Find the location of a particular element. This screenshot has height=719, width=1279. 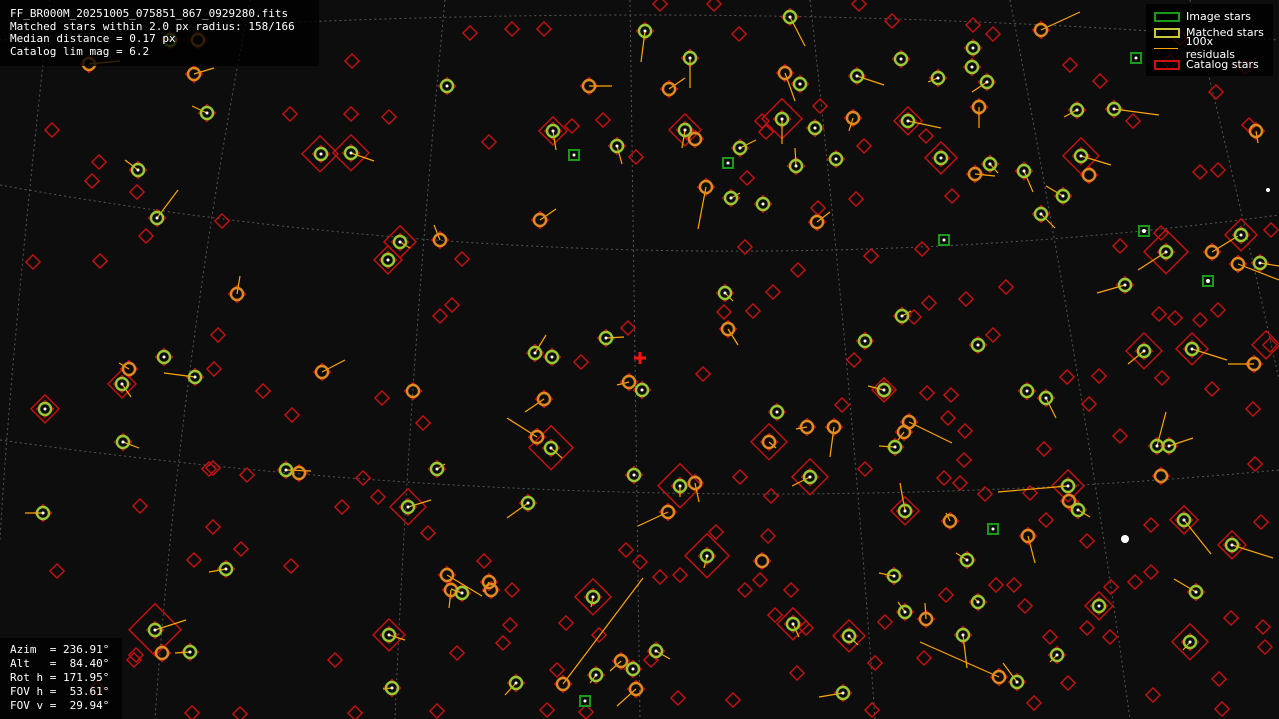

yellow-square-icon is located at coordinates (1167, 32).